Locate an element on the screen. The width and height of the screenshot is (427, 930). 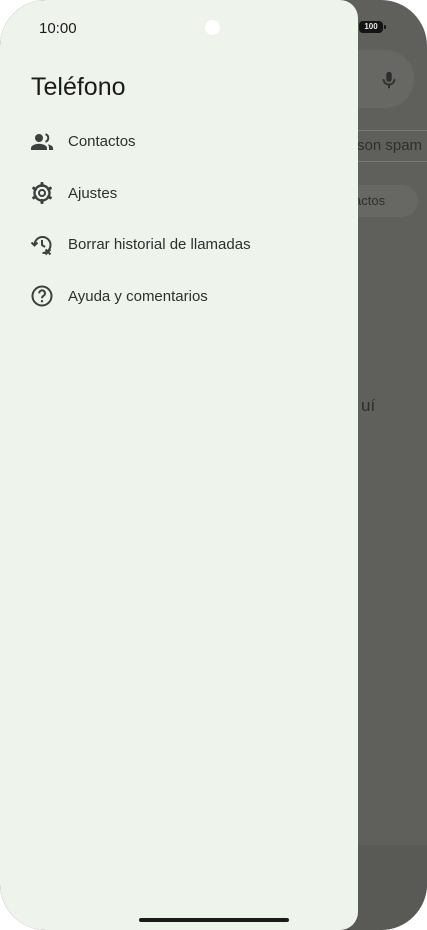
settings-gear-icon is located at coordinates (42, 193).